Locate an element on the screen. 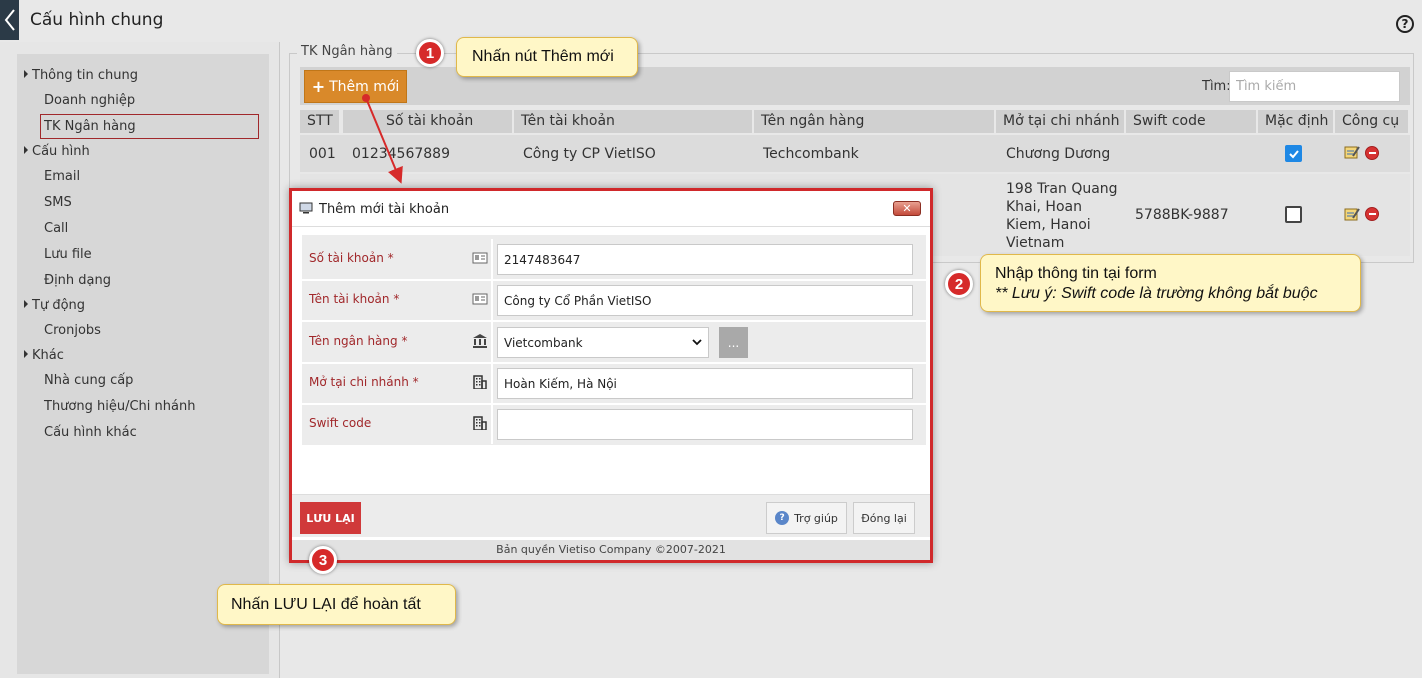 The width and height of the screenshot is (1422, 678). sidebar-item-dinh-dang: Định dạng is located at coordinates (77, 280).